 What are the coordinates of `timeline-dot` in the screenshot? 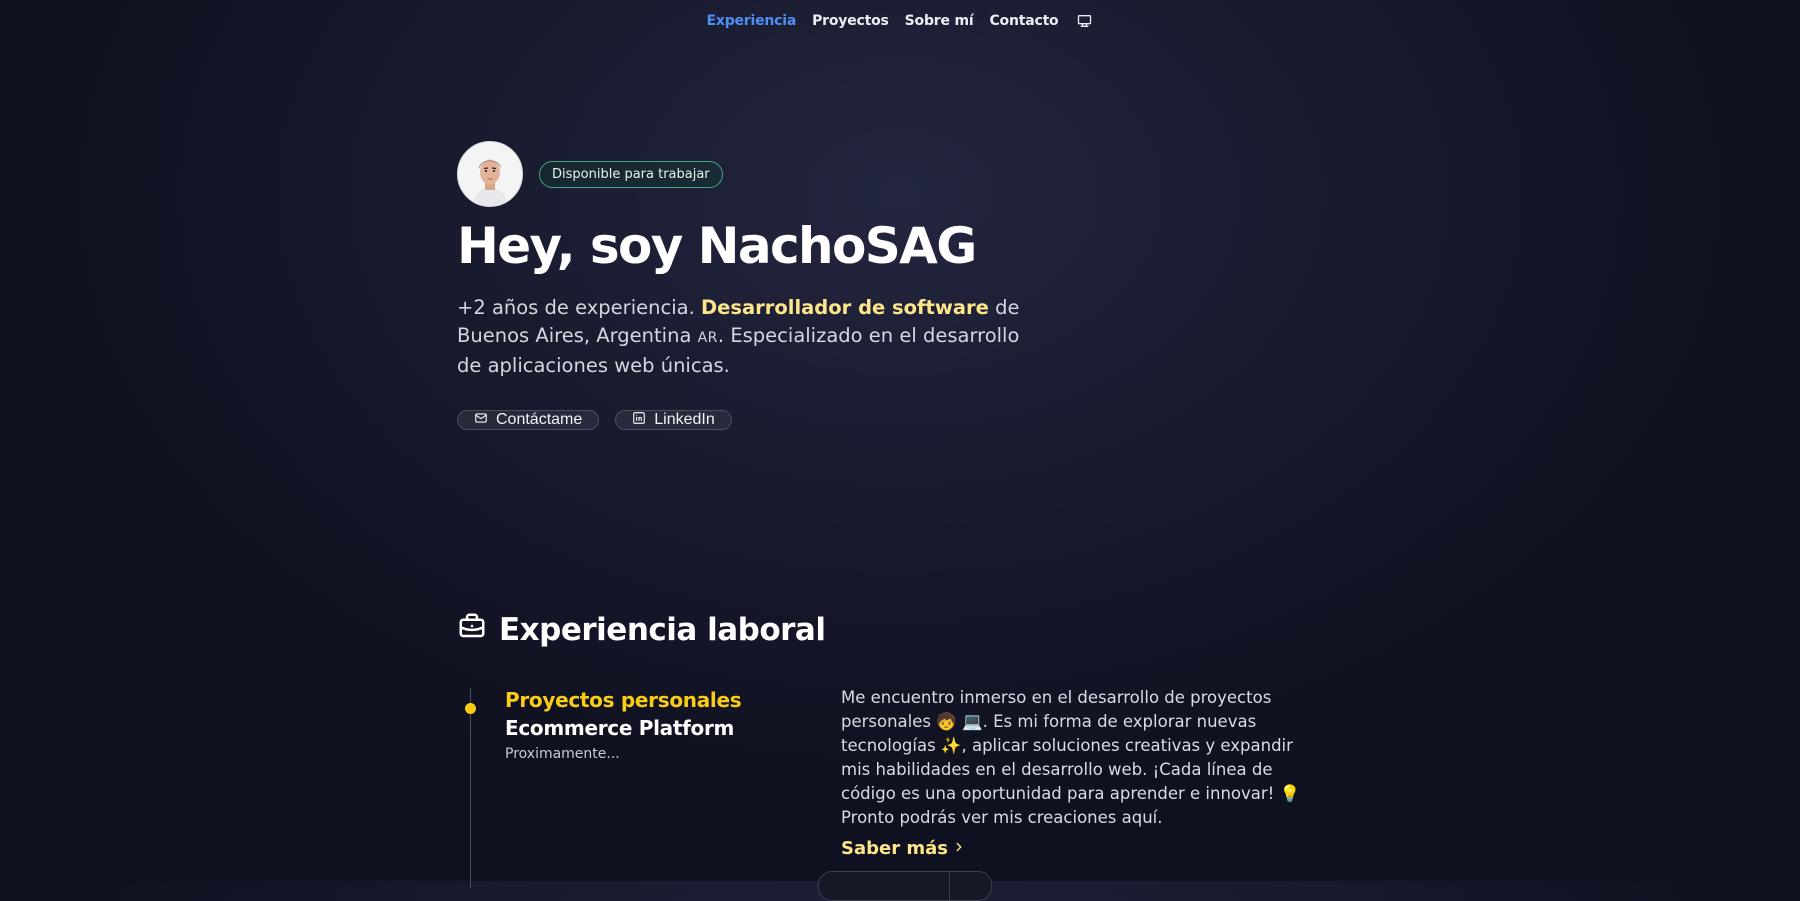 It's located at (470, 708).